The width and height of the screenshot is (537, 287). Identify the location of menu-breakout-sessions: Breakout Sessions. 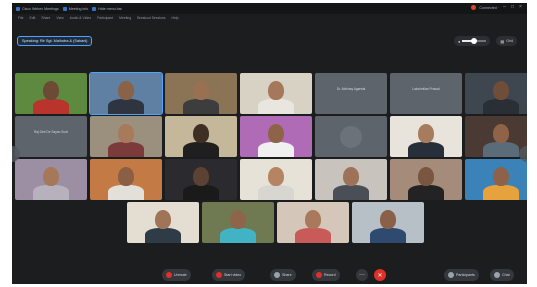
(151, 18).